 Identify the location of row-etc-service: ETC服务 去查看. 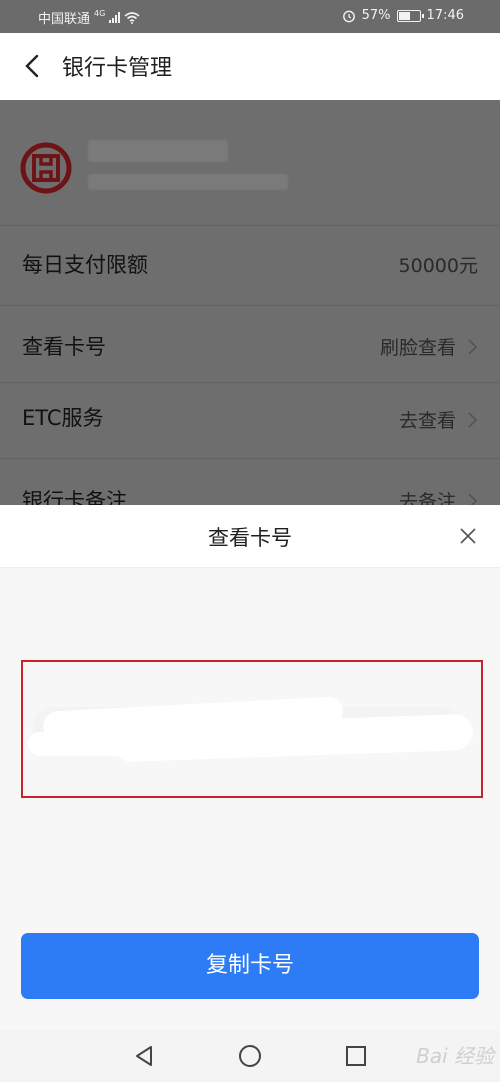
(250, 418).